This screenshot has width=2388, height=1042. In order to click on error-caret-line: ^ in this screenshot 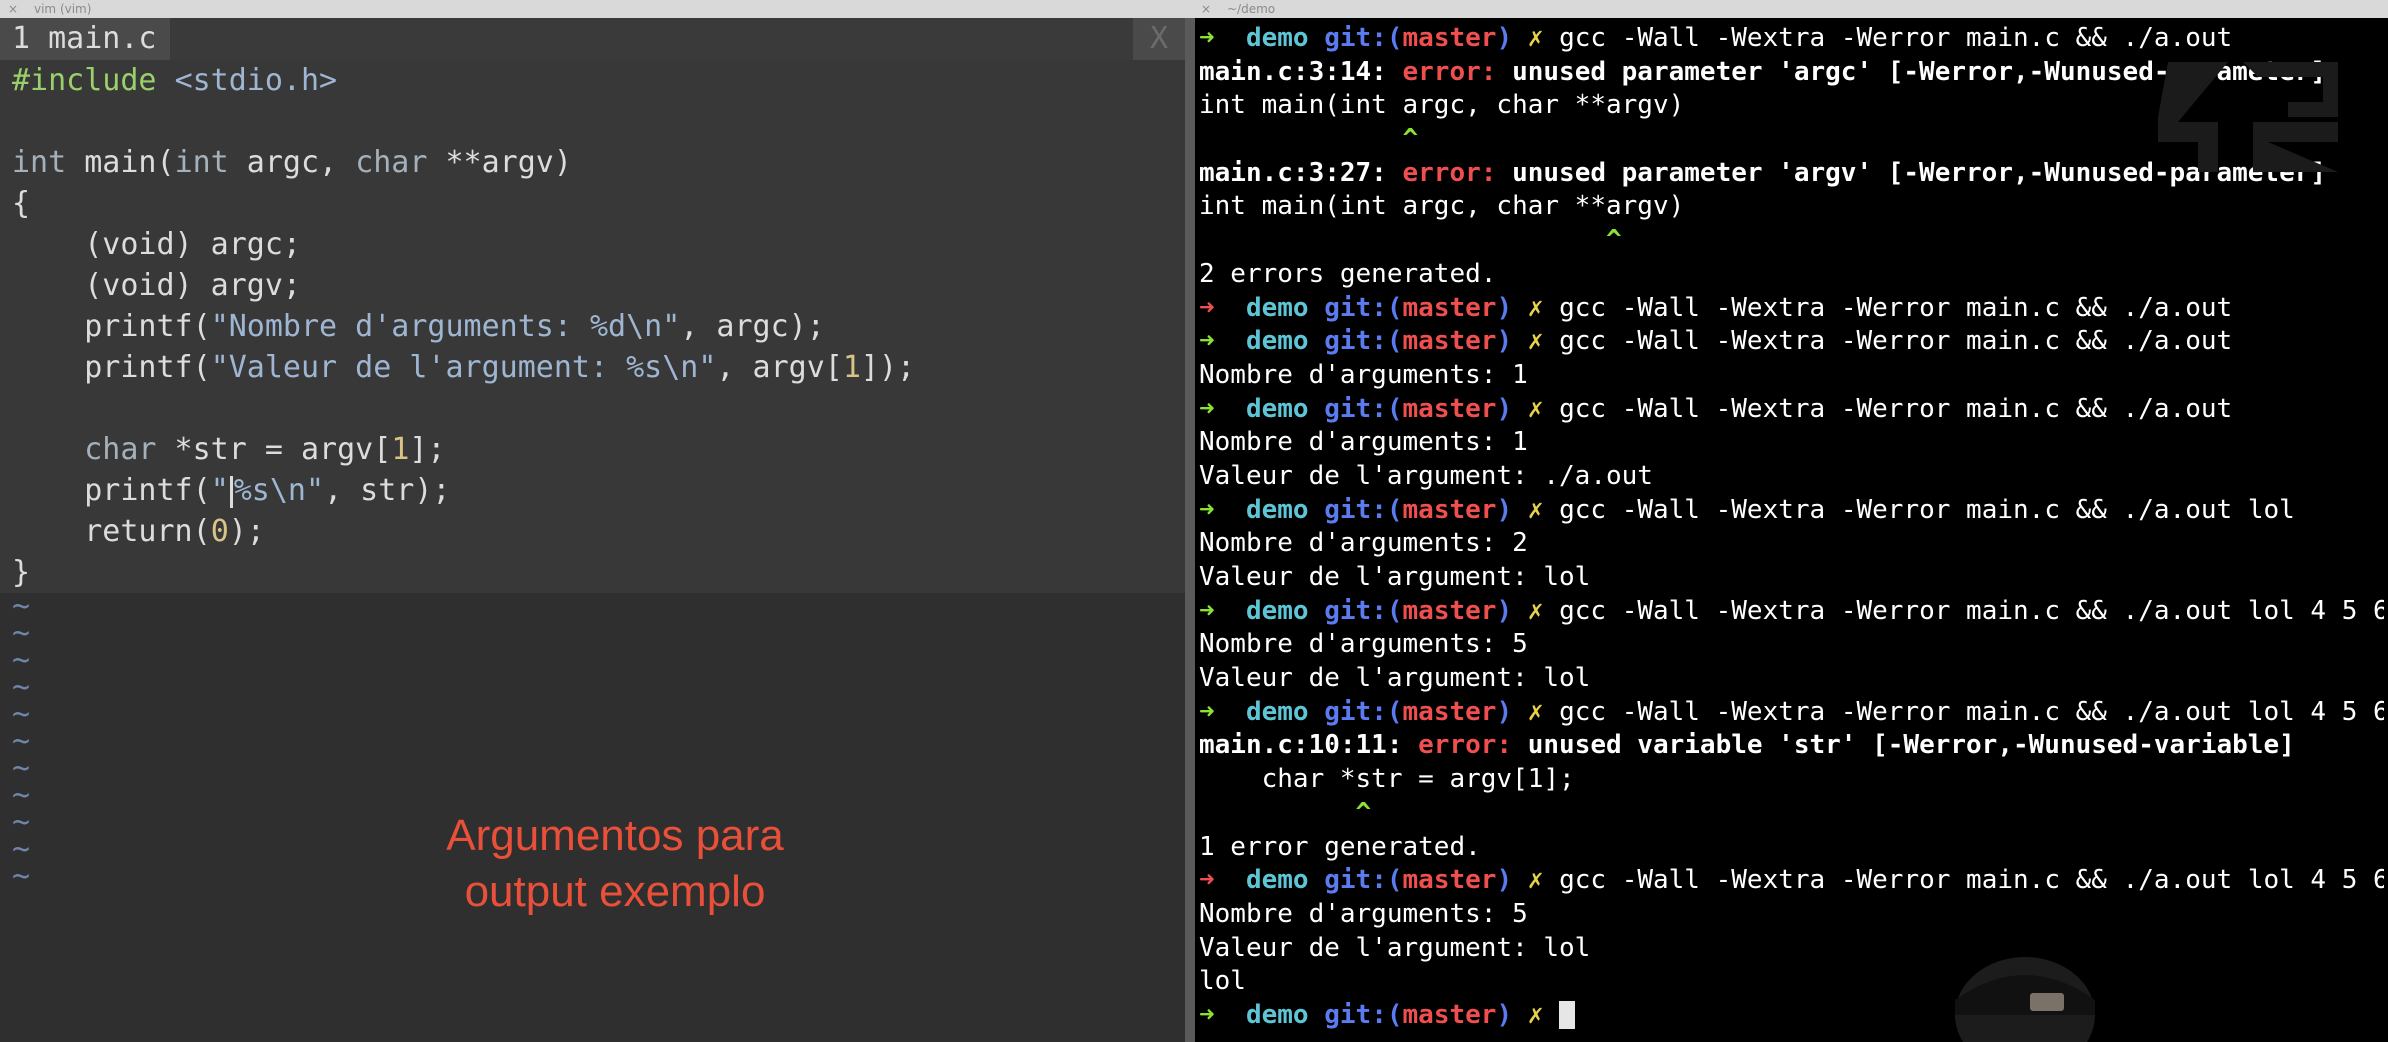, I will do `click(1791, 241)`.